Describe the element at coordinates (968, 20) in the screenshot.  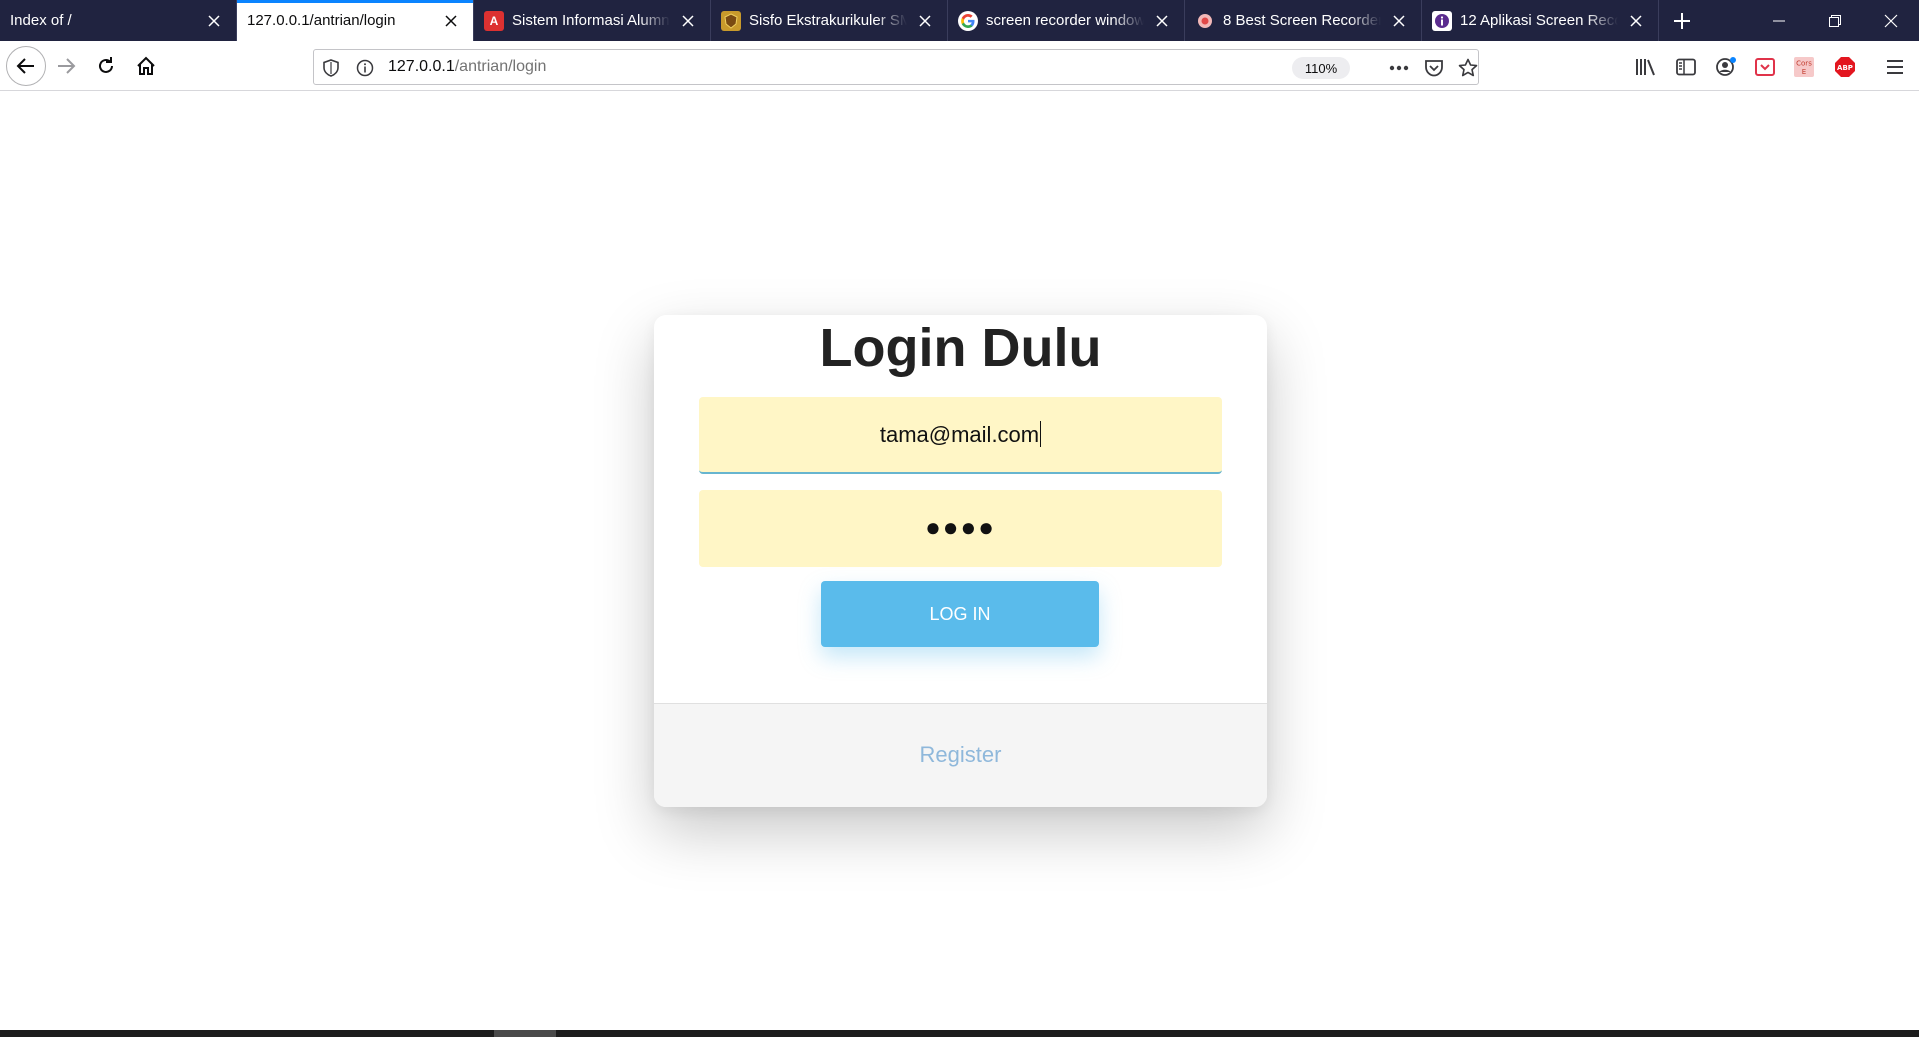
I see `google-icon` at that location.